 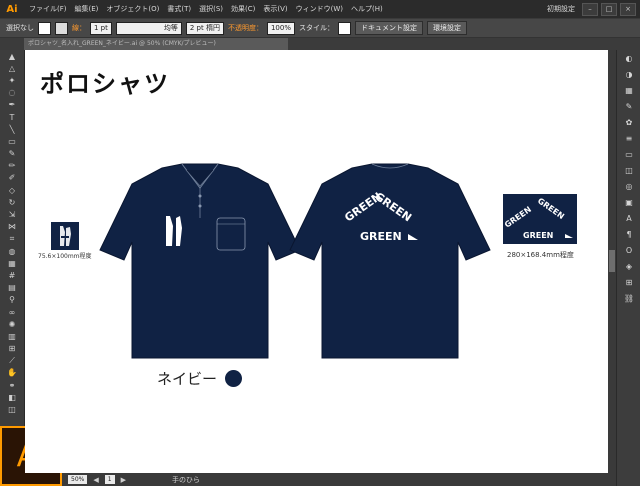 I want to click on line-tool-icon: ╲, so click(x=12, y=129).